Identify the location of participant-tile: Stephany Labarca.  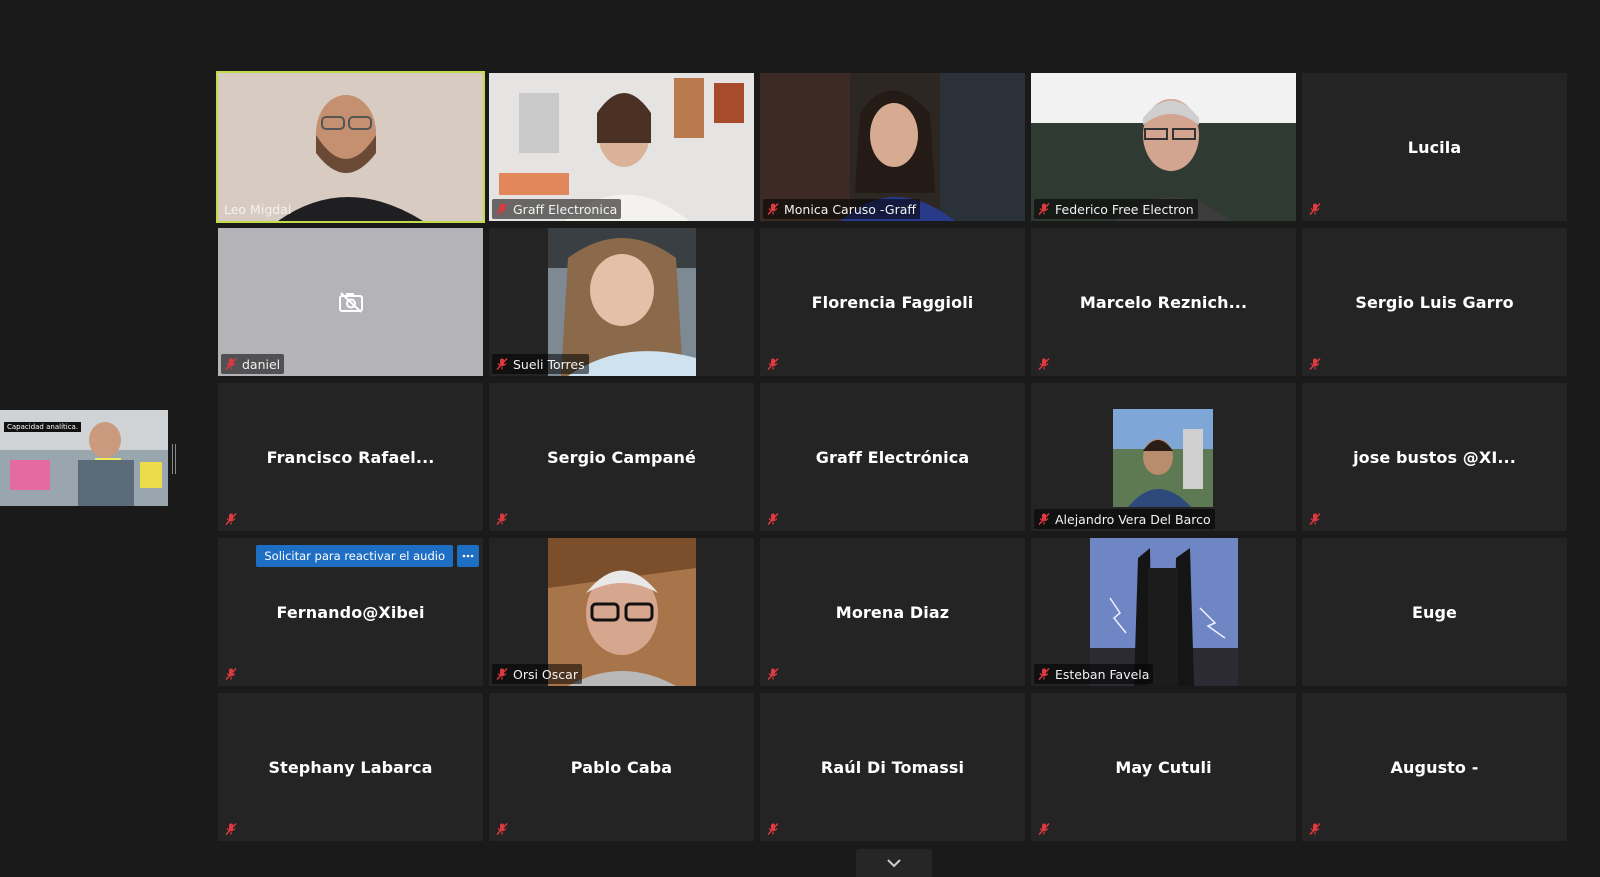
(350, 767).